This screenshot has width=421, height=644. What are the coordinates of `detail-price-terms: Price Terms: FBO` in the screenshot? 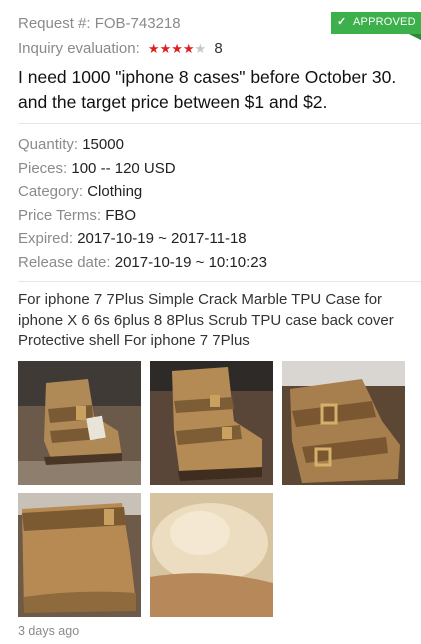 It's located at (215, 216).